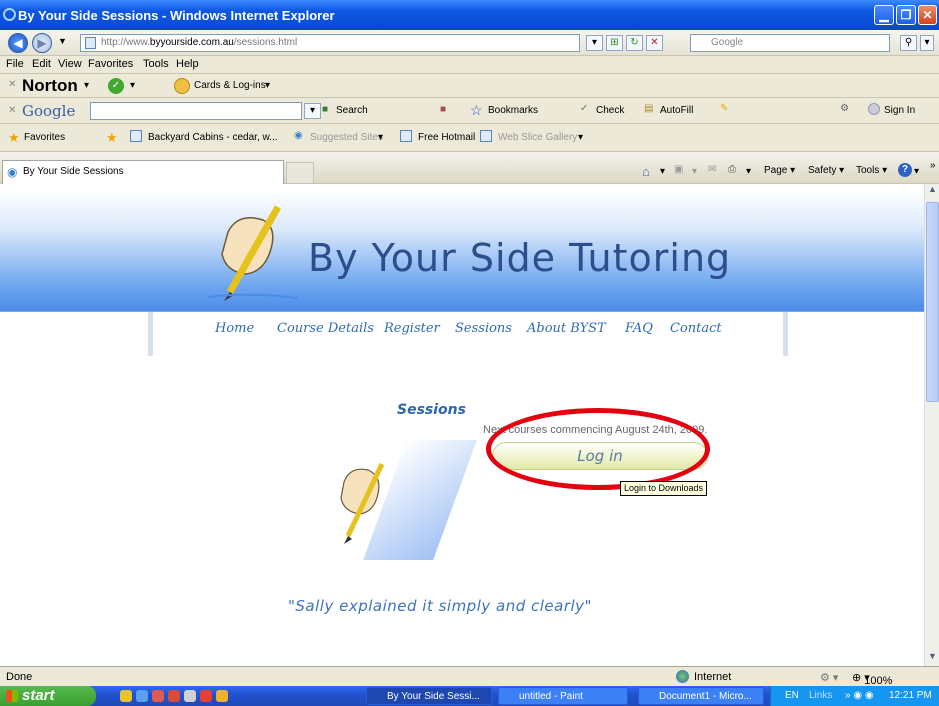 This screenshot has width=939, height=706. I want to click on menu-view: View, so click(70, 64).